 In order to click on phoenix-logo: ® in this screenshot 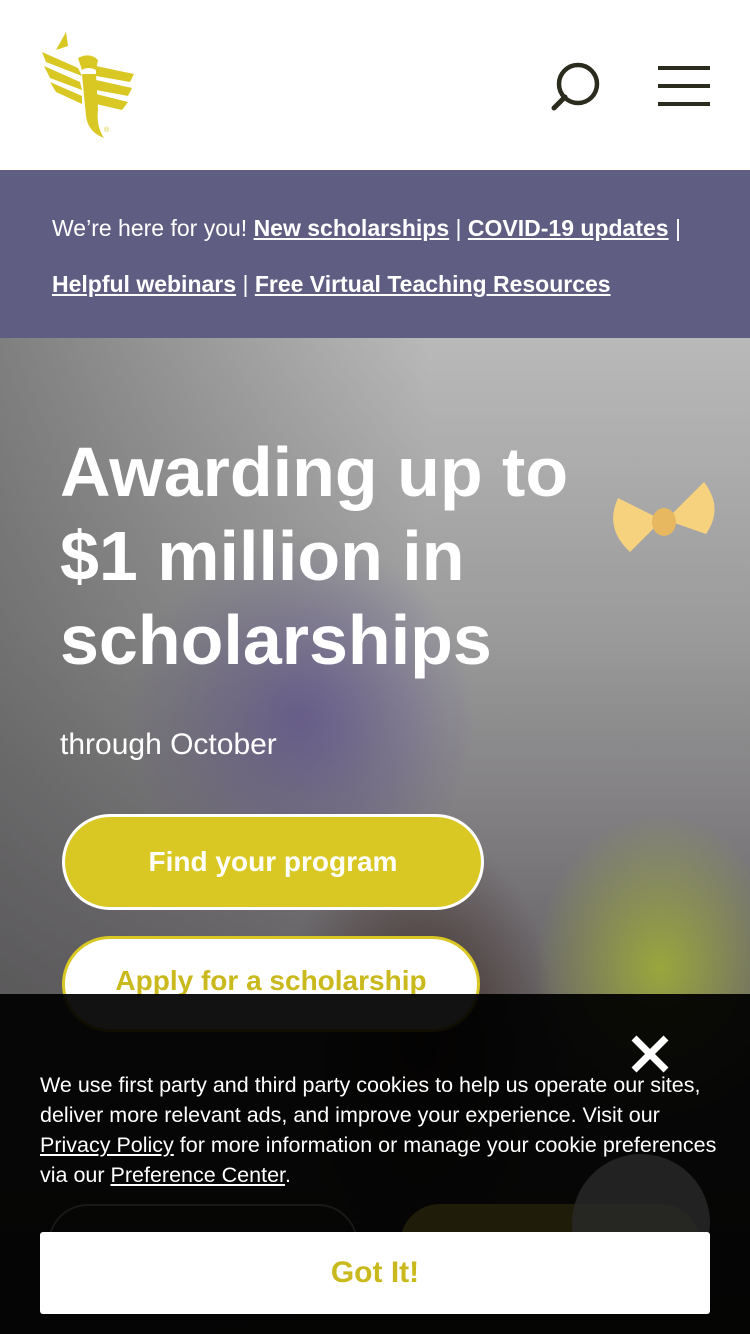, I will do `click(88, 86)`.